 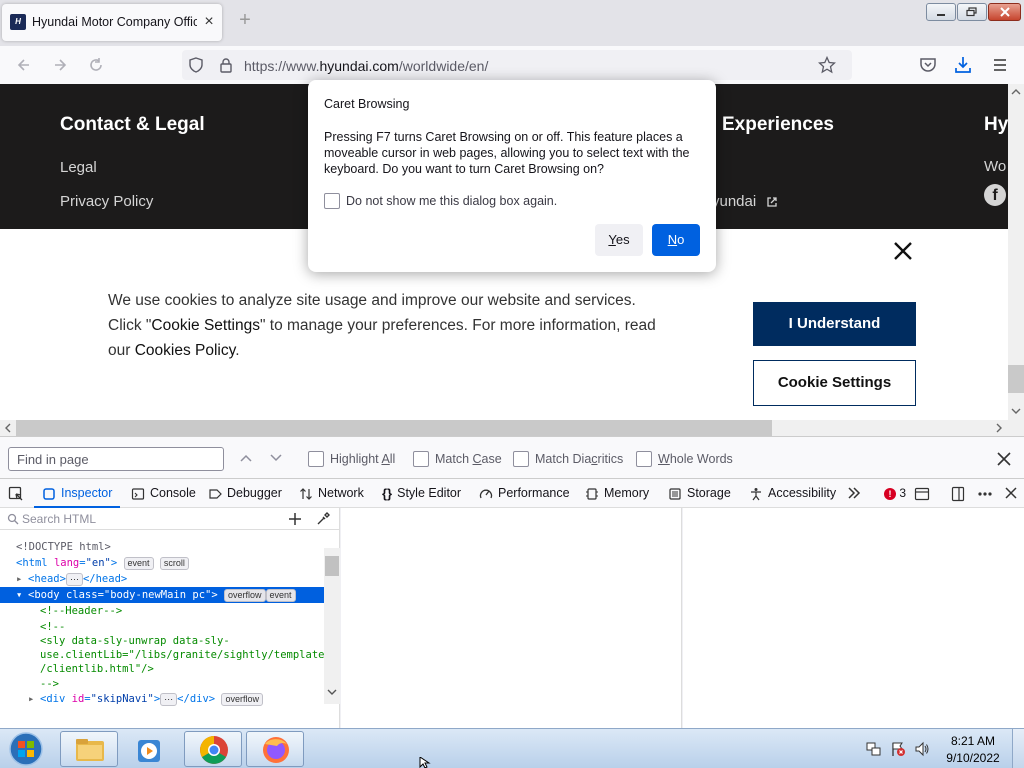 I want to click on find-previous-icon, so click(x=246, y=458).